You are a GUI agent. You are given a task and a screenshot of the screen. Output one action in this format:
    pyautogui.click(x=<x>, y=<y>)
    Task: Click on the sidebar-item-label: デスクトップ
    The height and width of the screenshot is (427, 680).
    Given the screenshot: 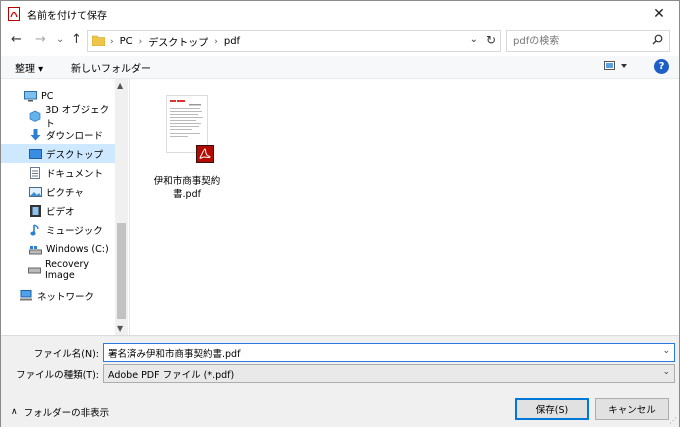 What is the action you would take?
    pyautogui.click(x=75, y=155)
    